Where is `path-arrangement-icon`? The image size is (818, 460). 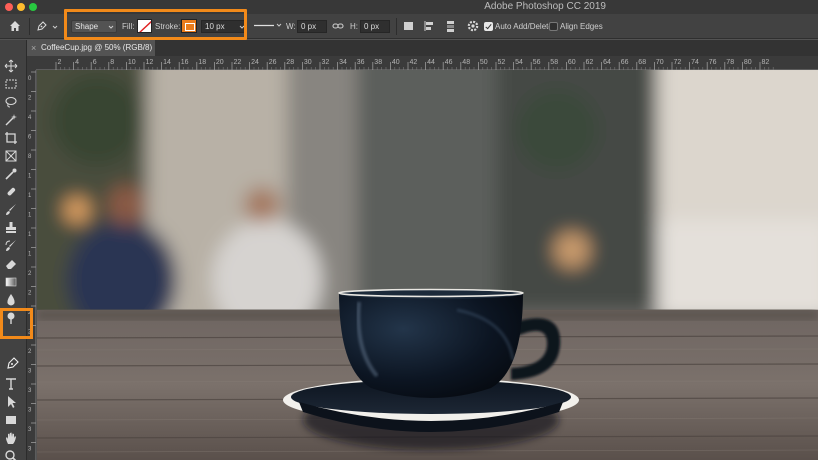
path-arrangement-icon is located at coordinates (451, 26).